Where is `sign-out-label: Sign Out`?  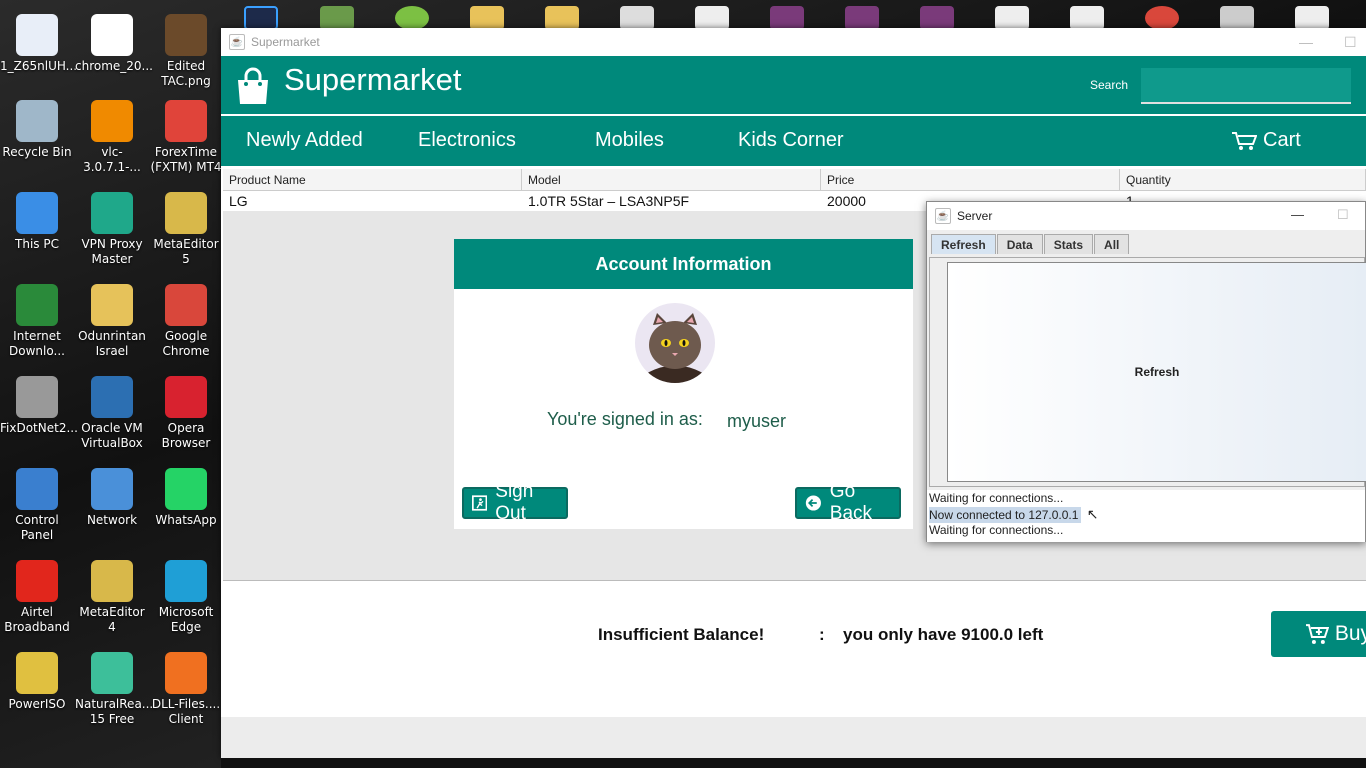
sign-out-label: Sign Out is located at coordinates (514, 502).